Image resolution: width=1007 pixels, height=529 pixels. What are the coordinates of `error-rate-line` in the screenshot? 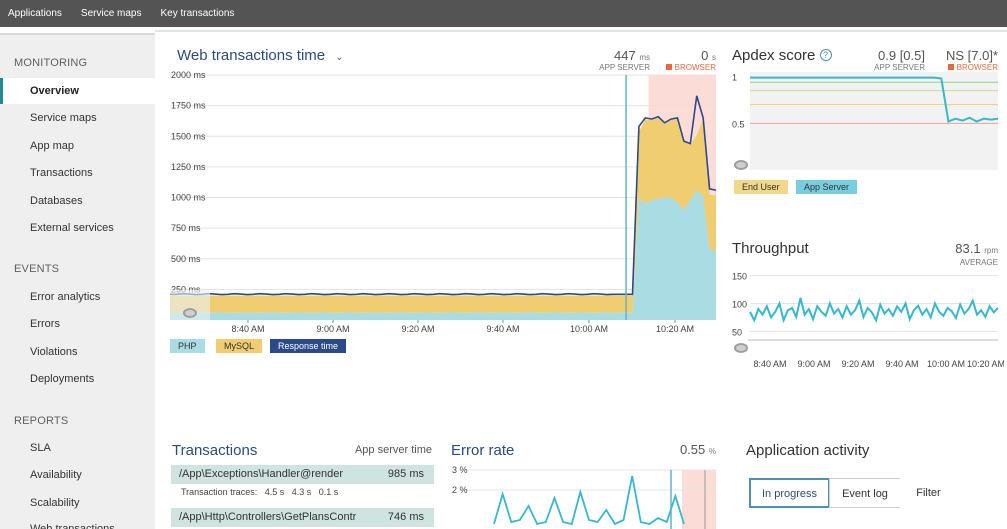 It's located at (589, 500).